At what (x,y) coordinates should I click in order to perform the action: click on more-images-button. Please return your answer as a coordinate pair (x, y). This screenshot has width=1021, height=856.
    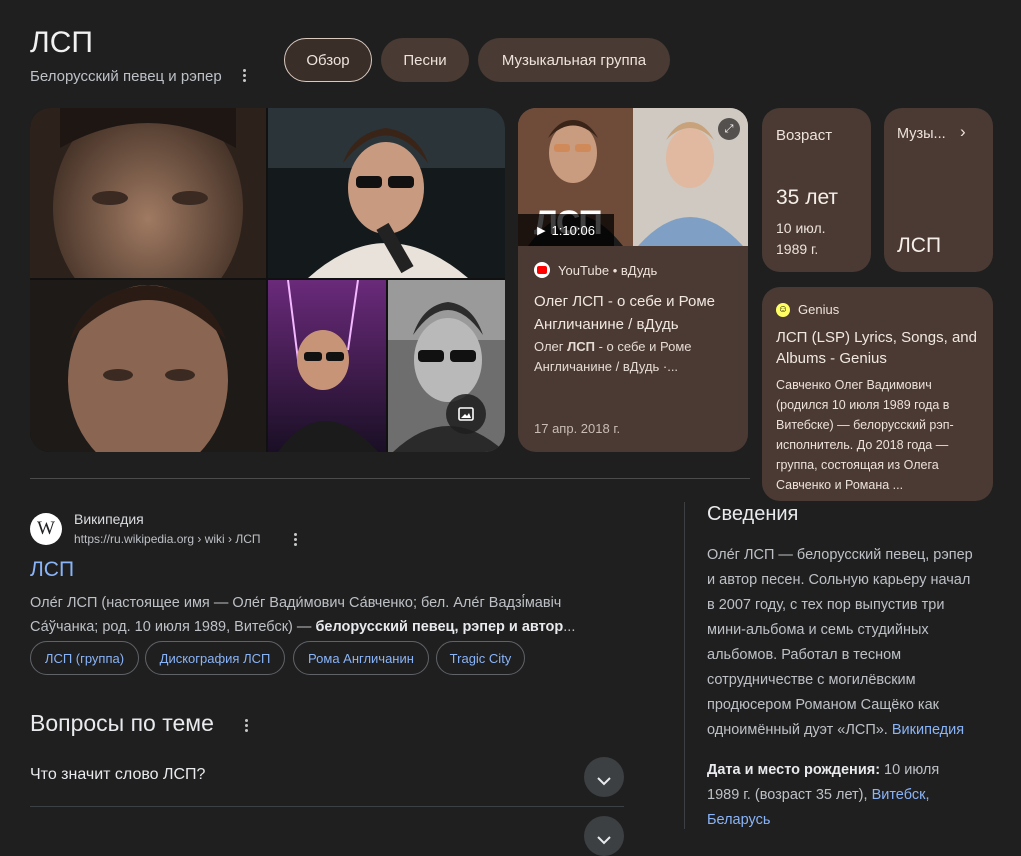
    Looking at the image, I should click on (466, 414).